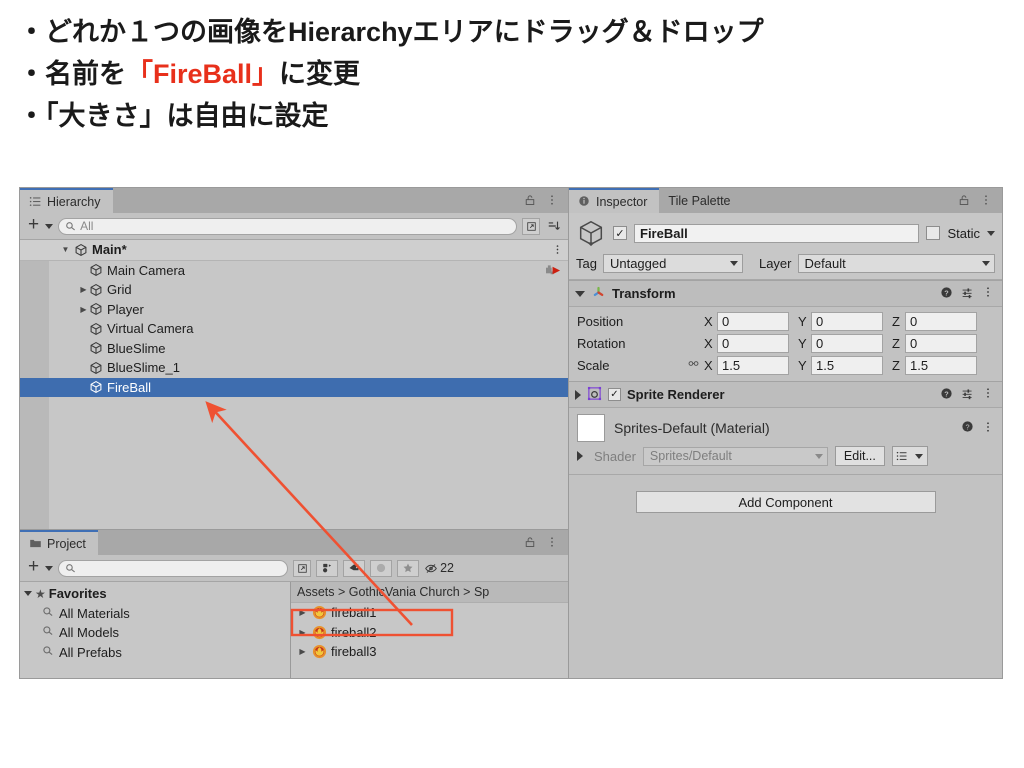  I want to click on tag-icon, so click(354, 568).